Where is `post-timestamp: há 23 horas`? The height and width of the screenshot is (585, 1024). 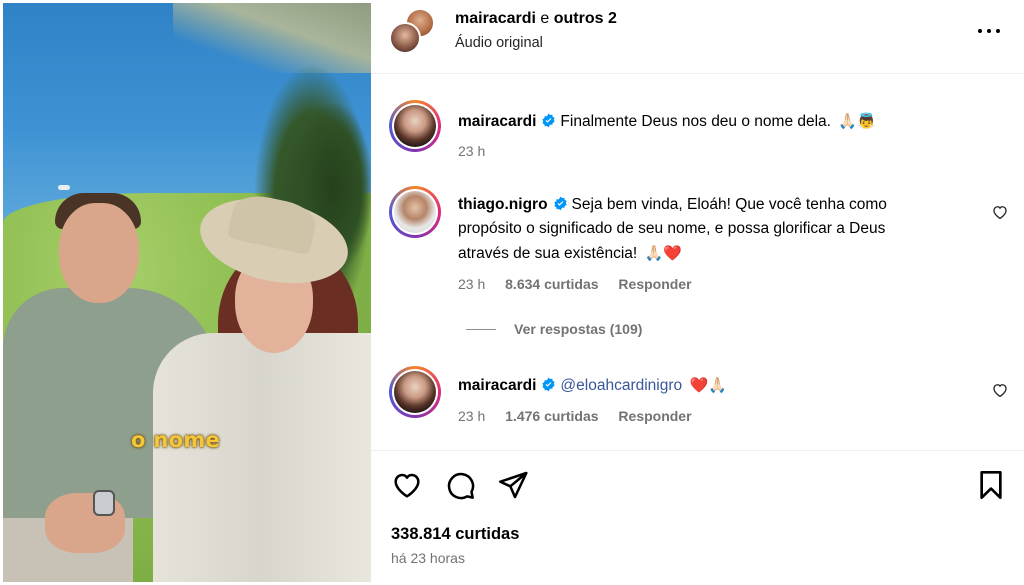 post-timestamp: há 23 horas is located at coordinates (428, 558).